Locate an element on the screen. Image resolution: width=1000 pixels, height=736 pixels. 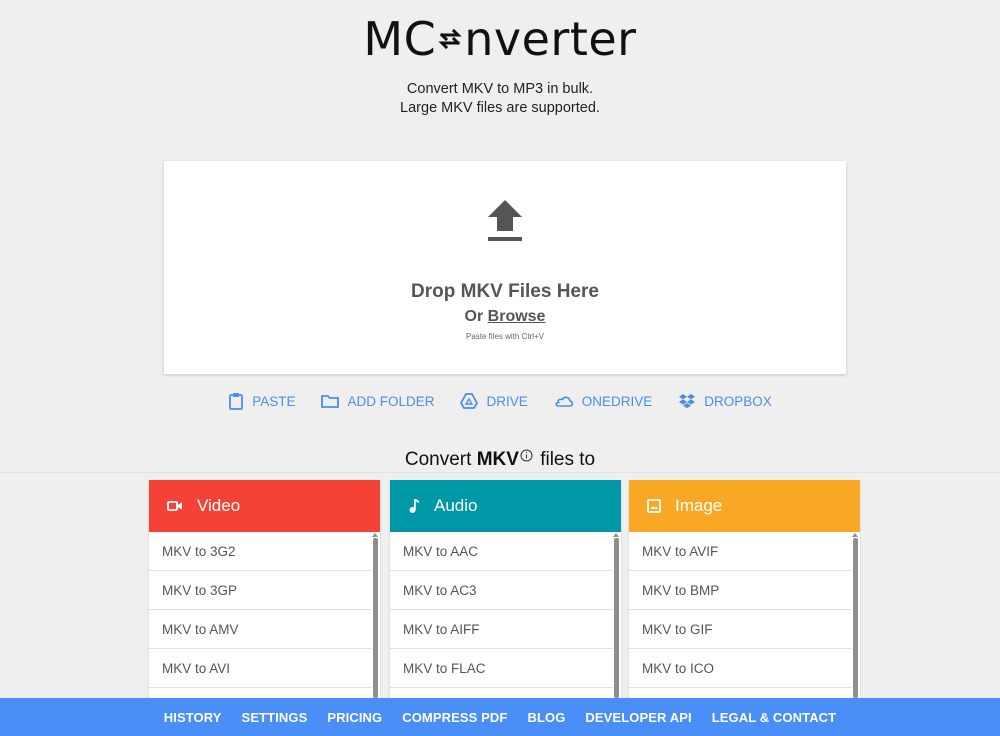
footer-link-history: HISTORY is located at coordinates (193, 717).